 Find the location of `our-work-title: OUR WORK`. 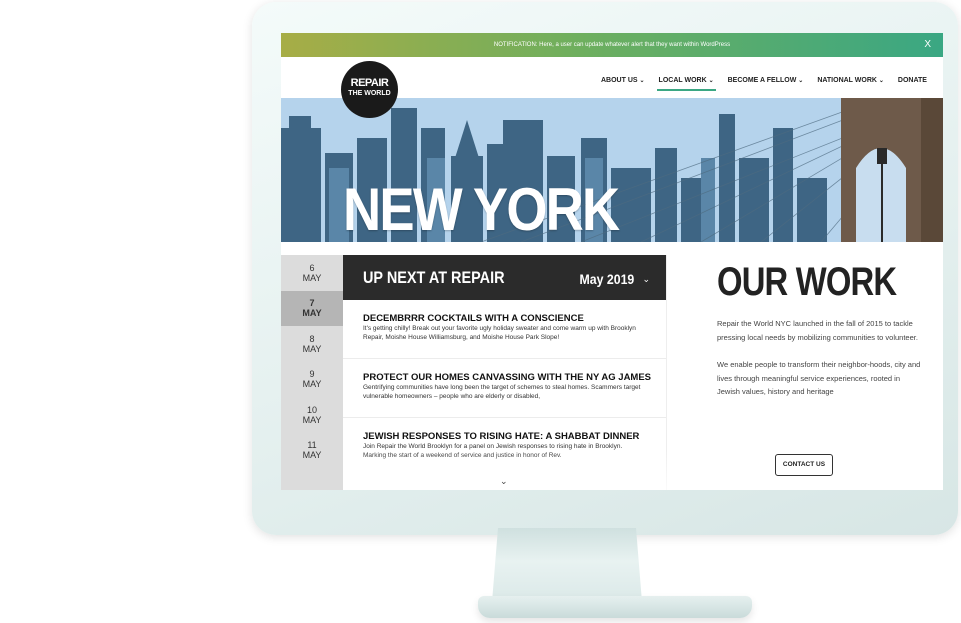

our-work-title: OUR WORK is located at coordinates (807, 282).